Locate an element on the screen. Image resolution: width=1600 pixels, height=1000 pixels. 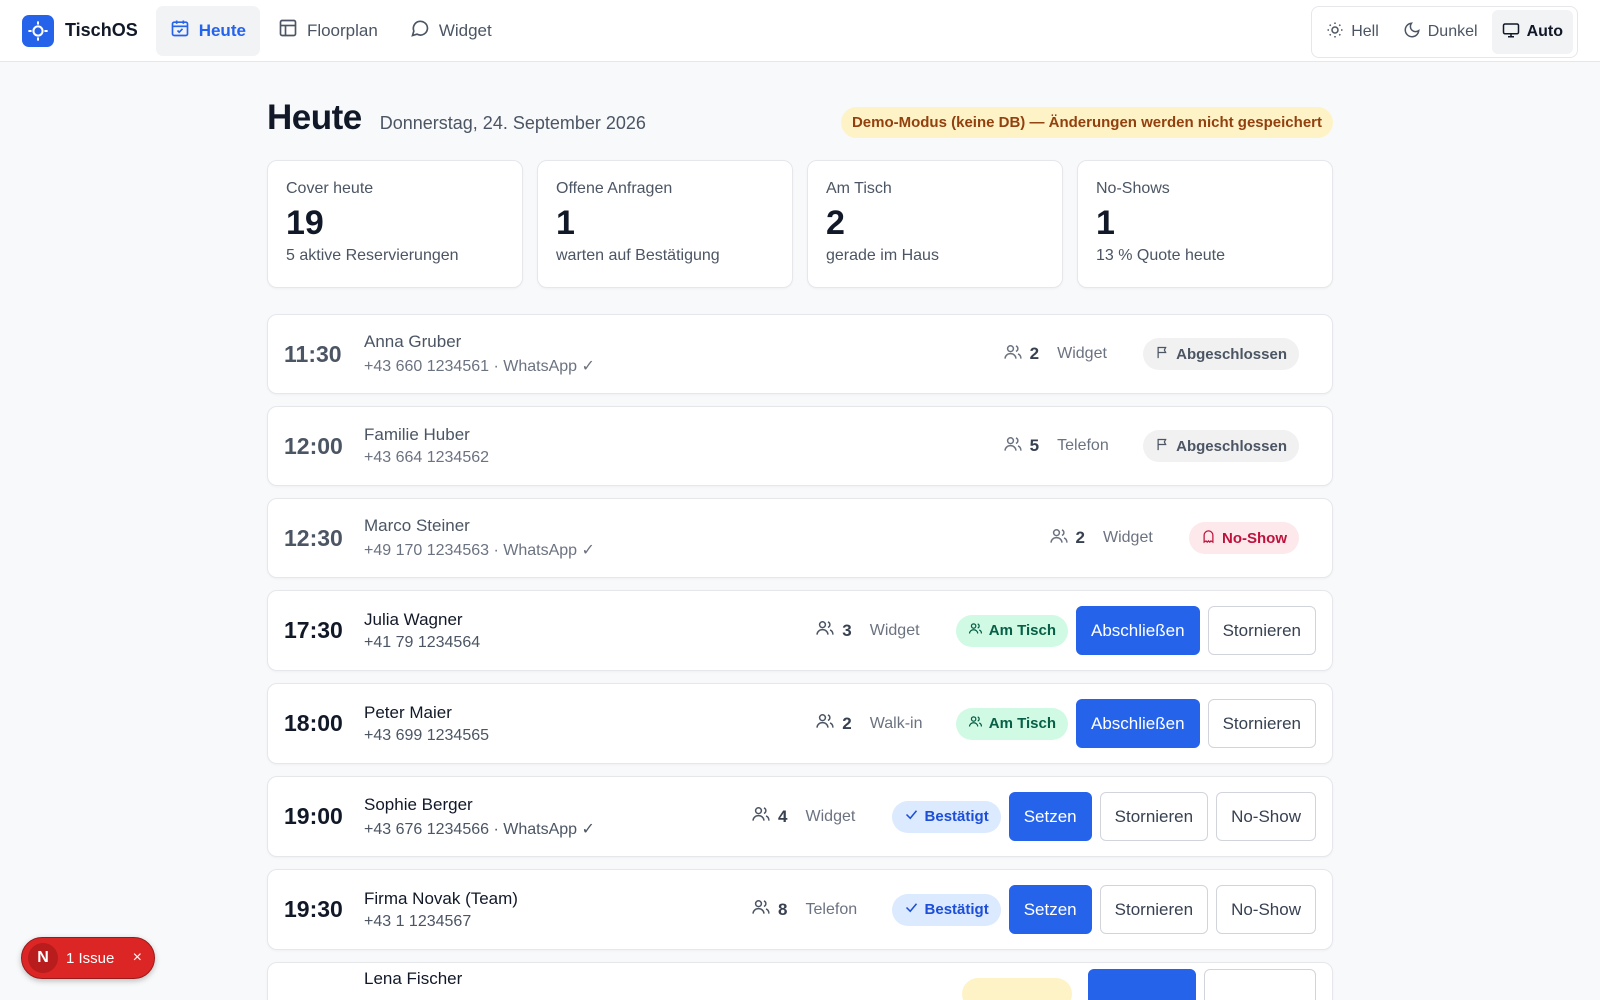
stat-sub: warten auf Bestätigung is located at coordinates (638, 255).